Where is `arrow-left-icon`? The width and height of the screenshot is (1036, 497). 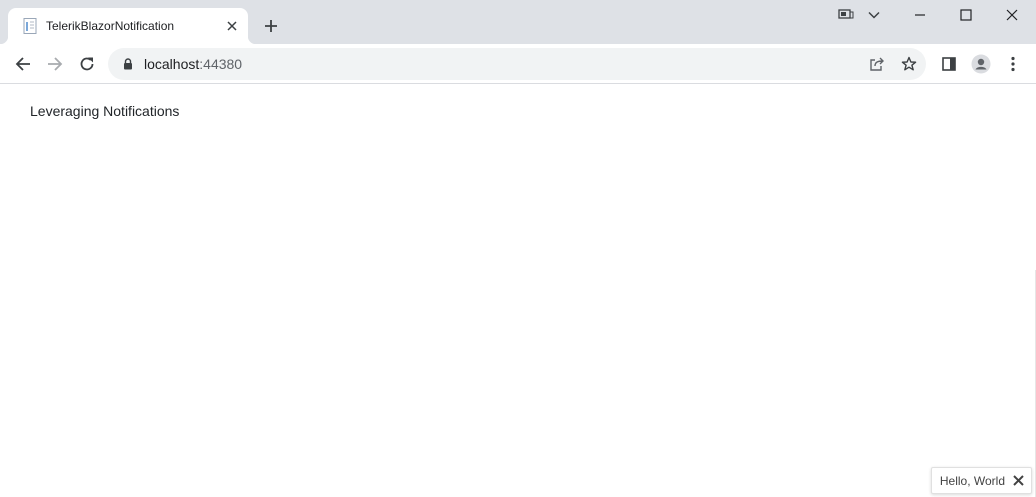 arrow-left-icon is located at coordinates (22, 64).